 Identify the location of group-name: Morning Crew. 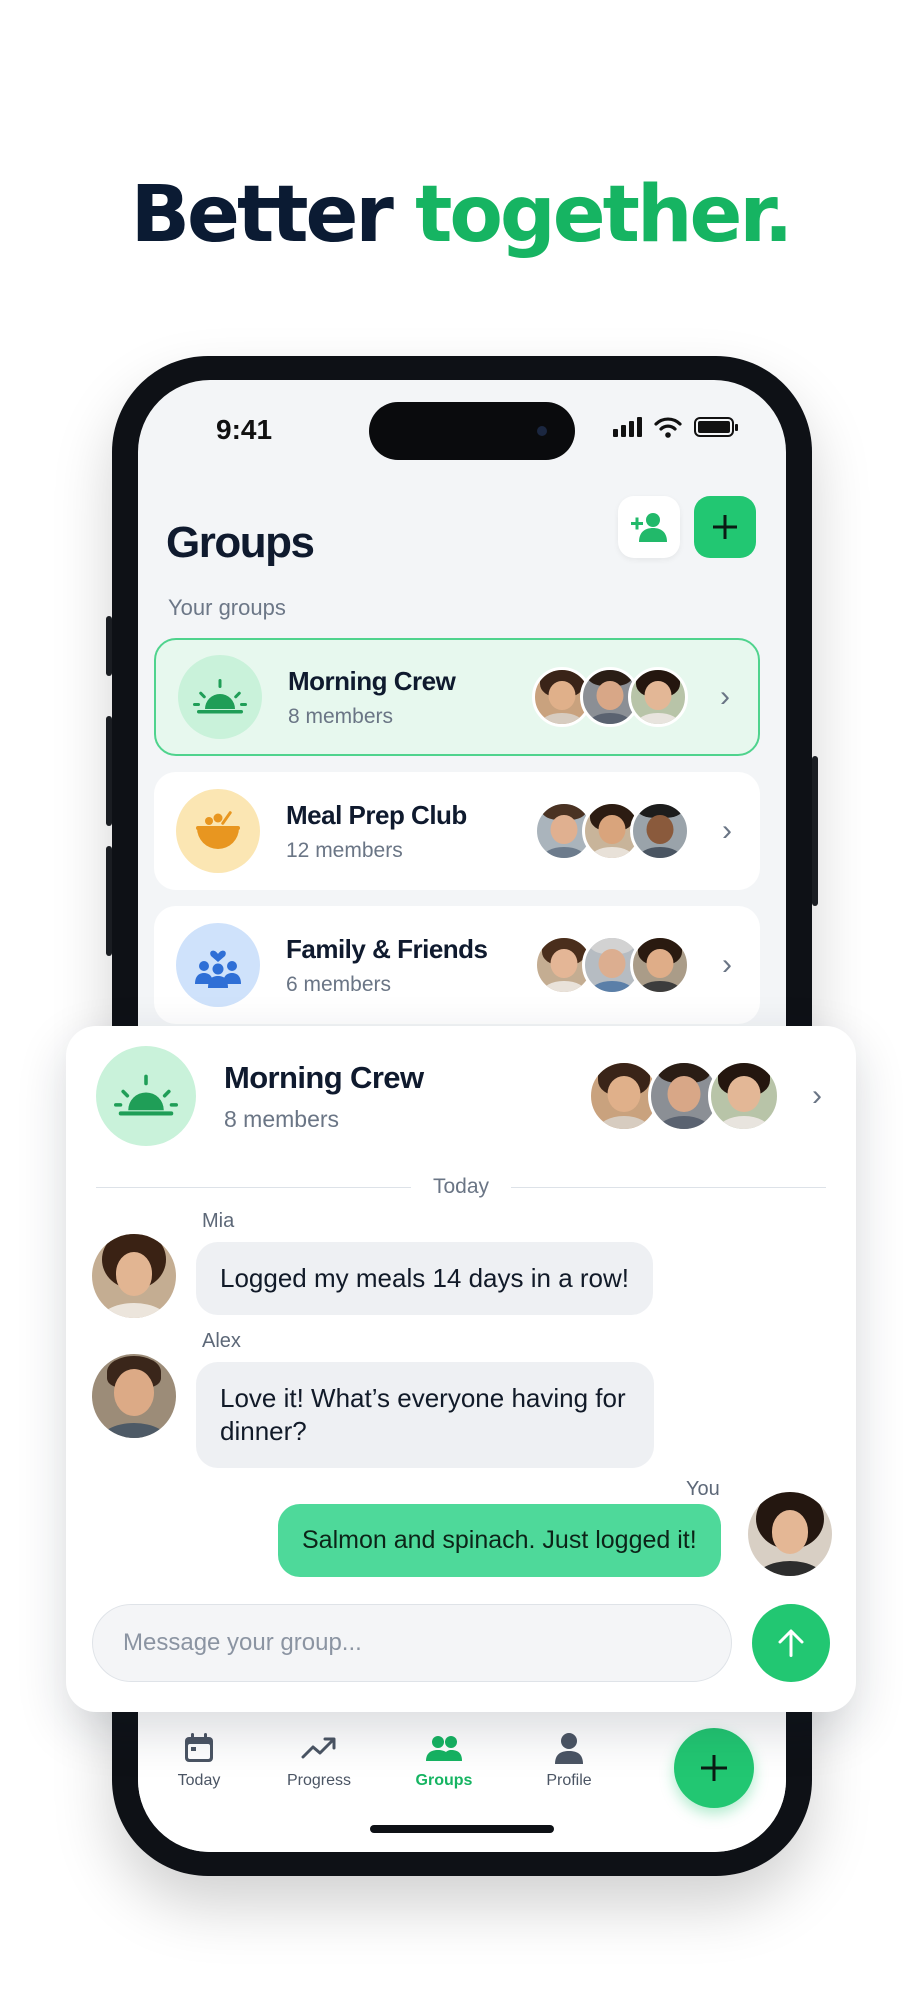
(372, 680).